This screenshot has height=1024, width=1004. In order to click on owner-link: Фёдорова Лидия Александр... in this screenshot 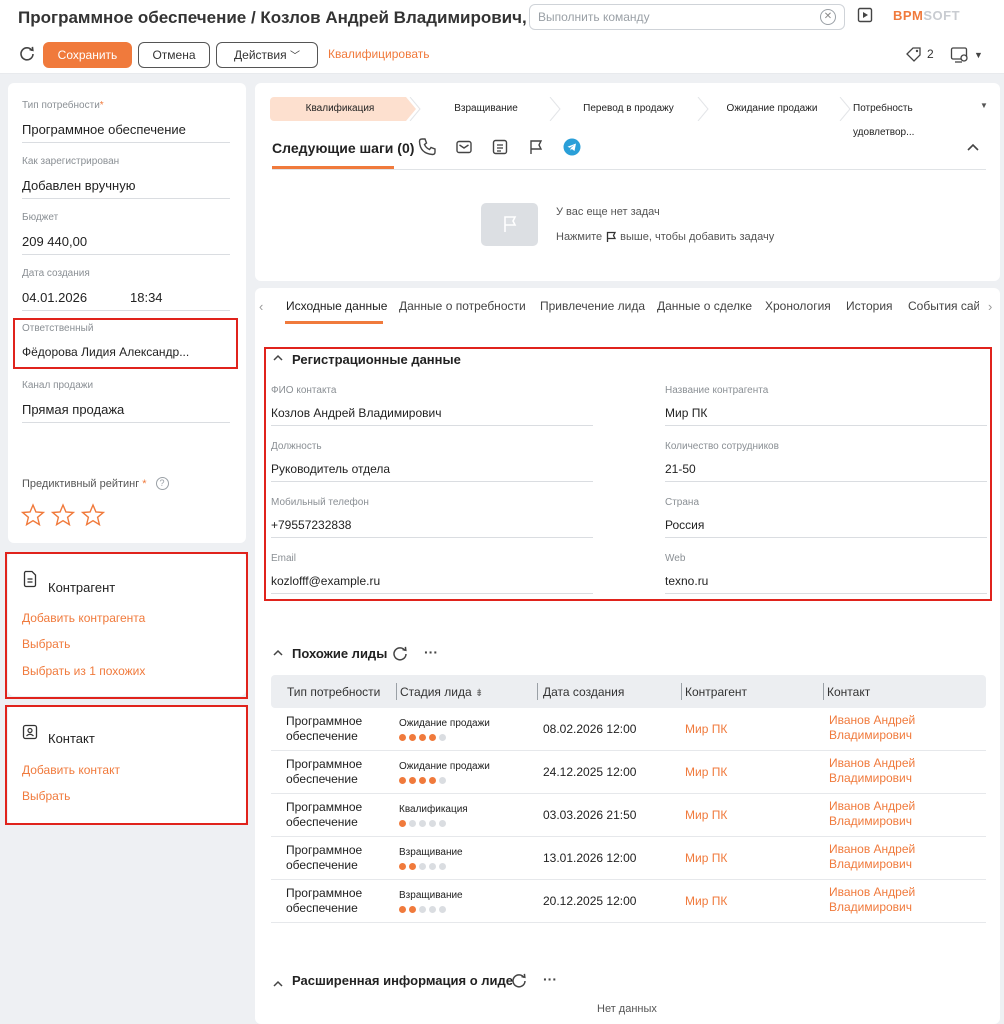, I will do `click(105, 352)`.